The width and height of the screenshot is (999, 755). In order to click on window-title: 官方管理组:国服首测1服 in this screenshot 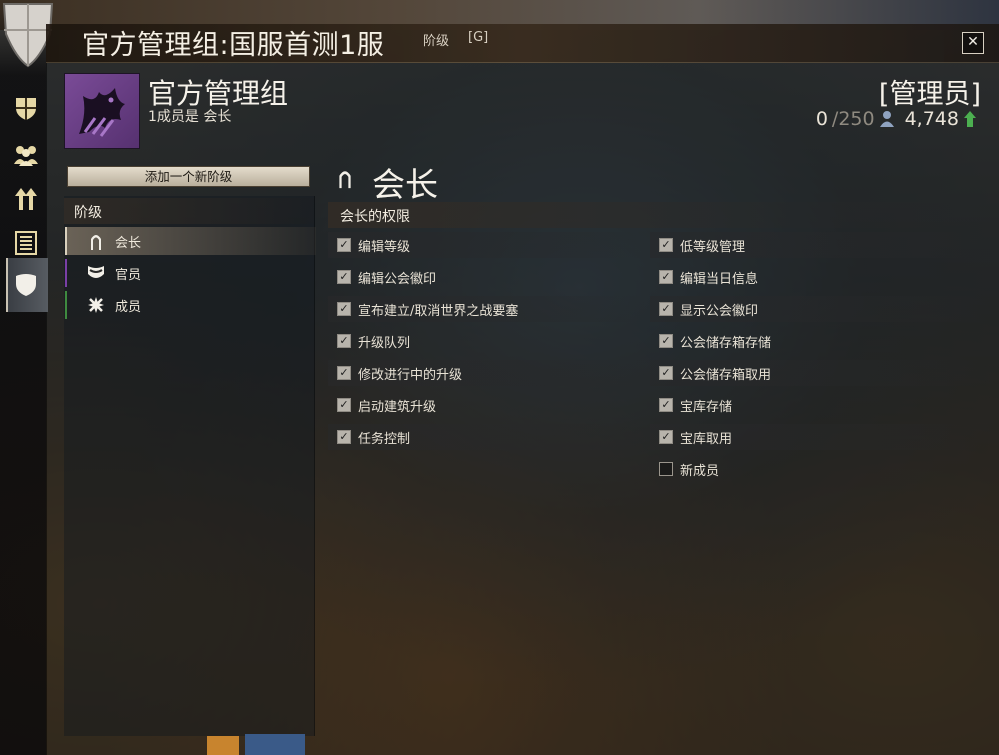, I will do `click(233, 45)`.